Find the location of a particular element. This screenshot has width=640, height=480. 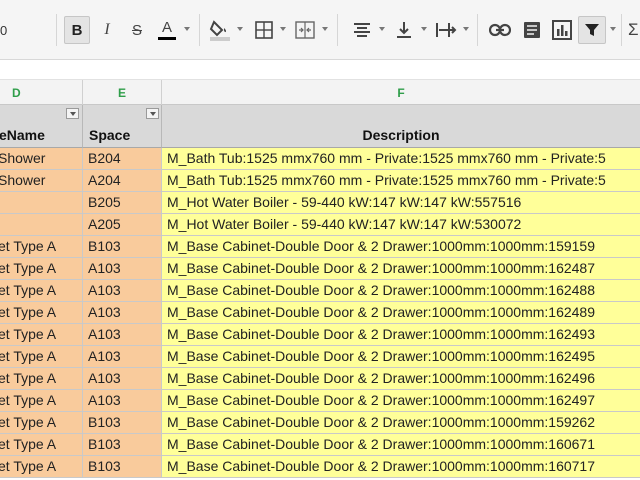

italic-button: I is located at coordinates (107, 30).